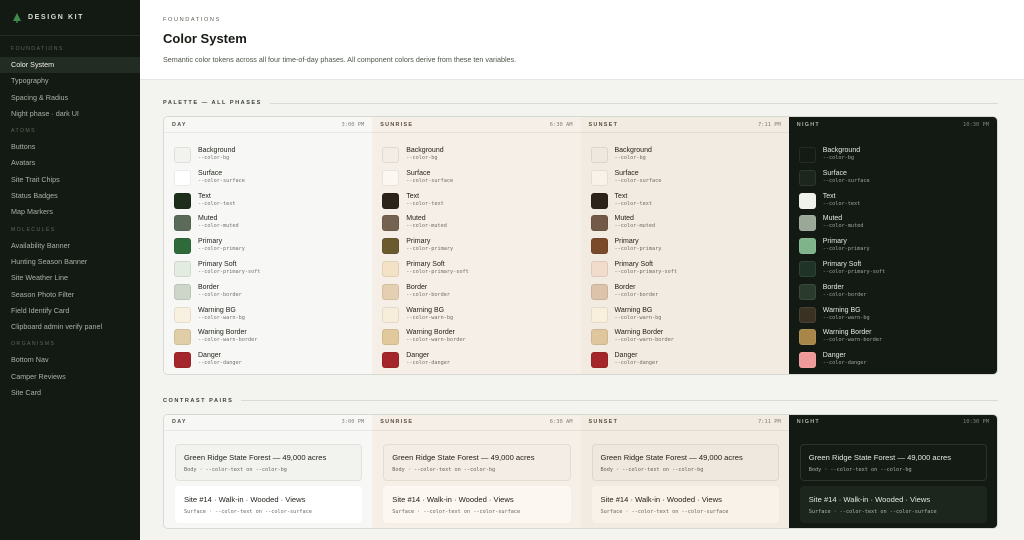  What do you see at coordinates (70, 327) in the screenshot?
I see `sidebar-item-clipboard-admin-verify-panel: Clipboard admin verify panel` at bounding box center [70, 327].